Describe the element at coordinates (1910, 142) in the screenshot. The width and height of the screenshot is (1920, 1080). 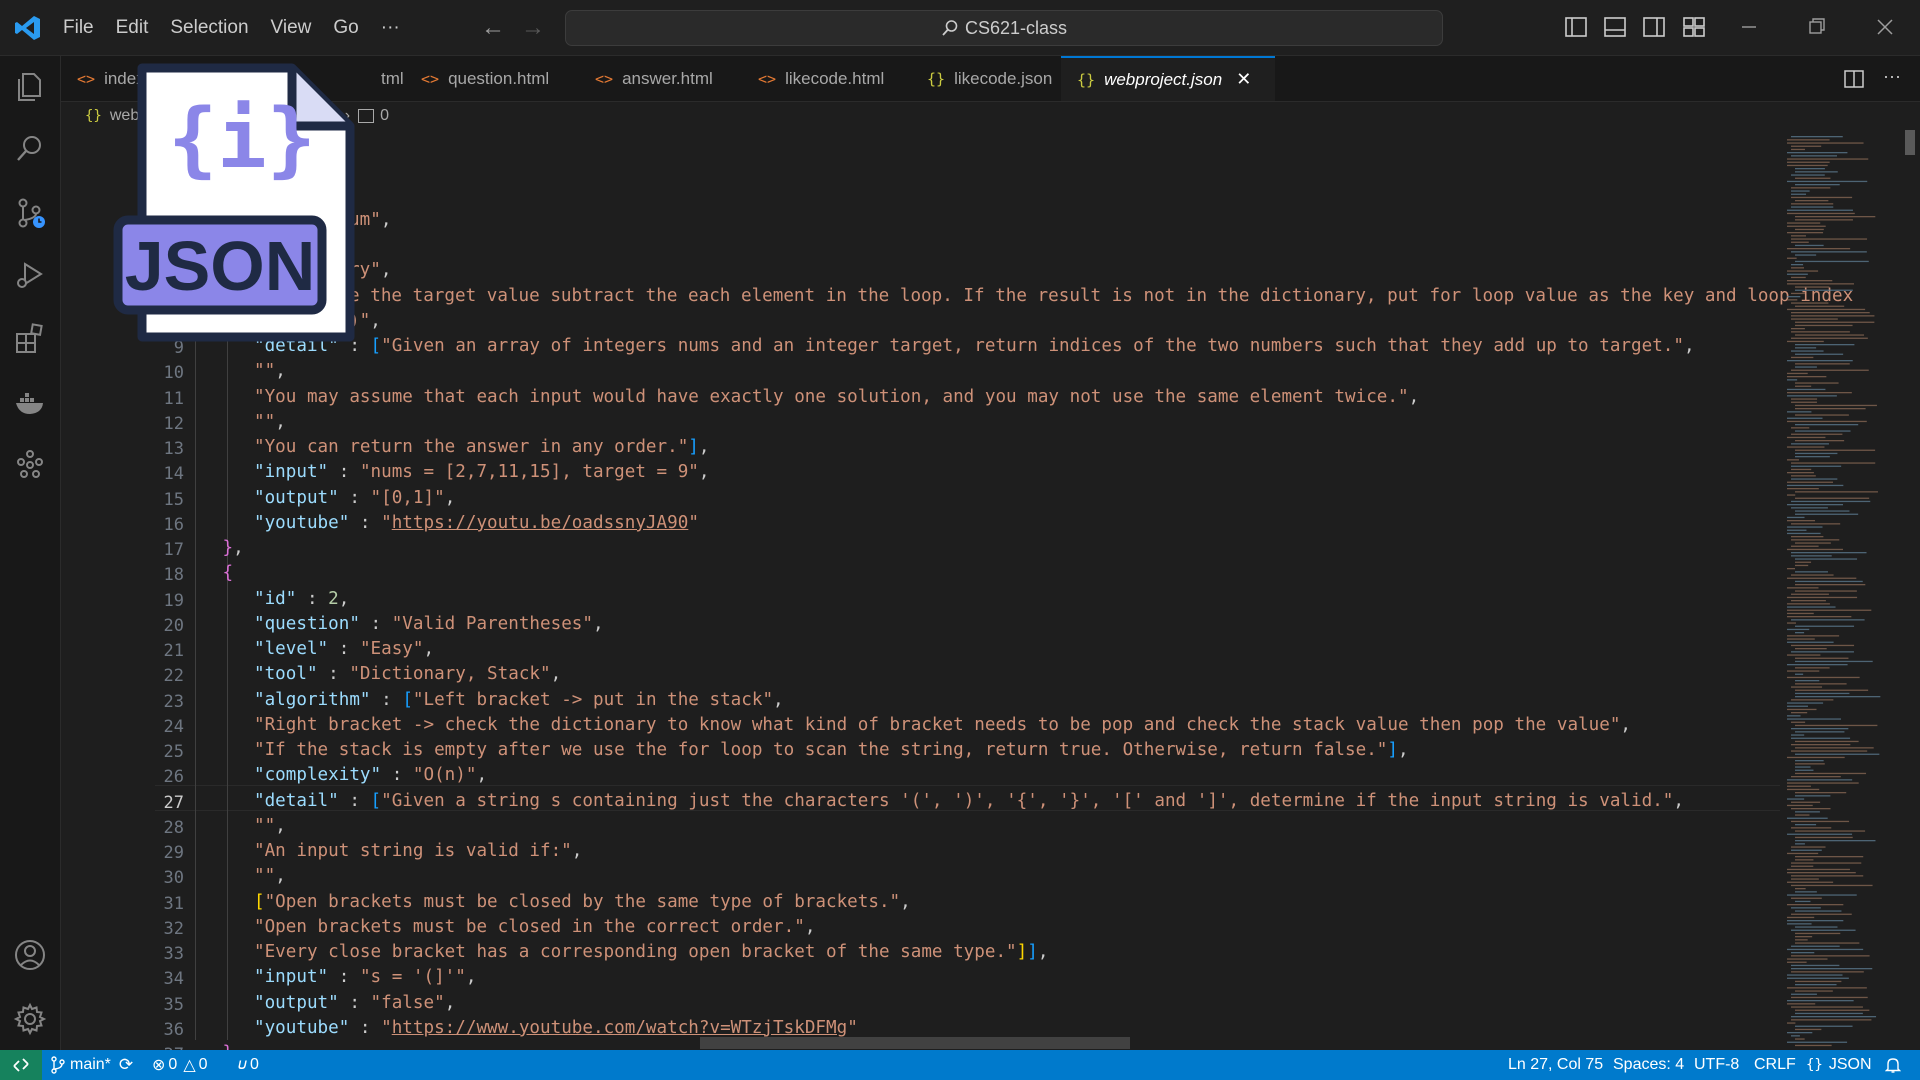
I see `vertical-scrollbar` at that location.